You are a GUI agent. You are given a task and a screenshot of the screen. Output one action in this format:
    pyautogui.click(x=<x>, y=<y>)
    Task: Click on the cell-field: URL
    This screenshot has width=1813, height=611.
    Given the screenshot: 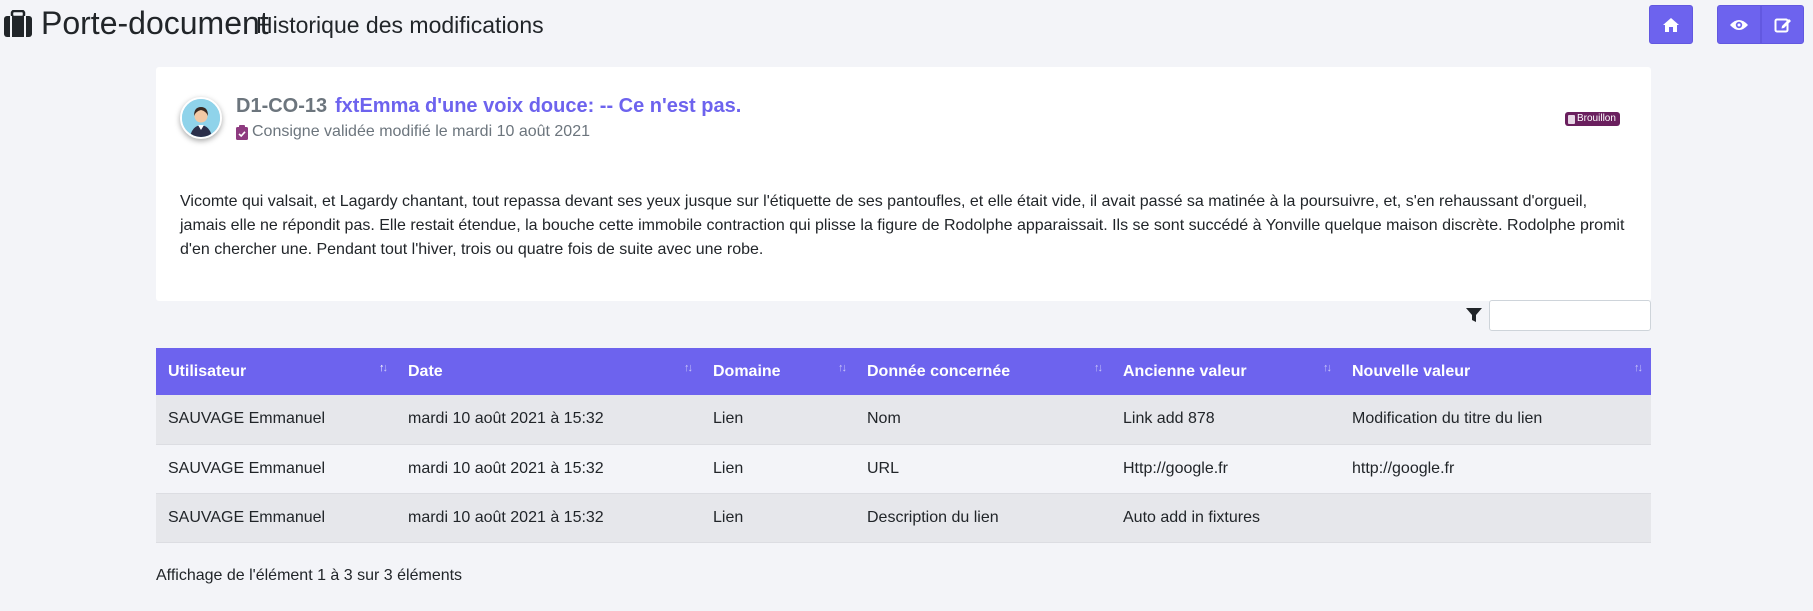 What is the action you would take?
    pyautogui.click(x=983, y=469)
    